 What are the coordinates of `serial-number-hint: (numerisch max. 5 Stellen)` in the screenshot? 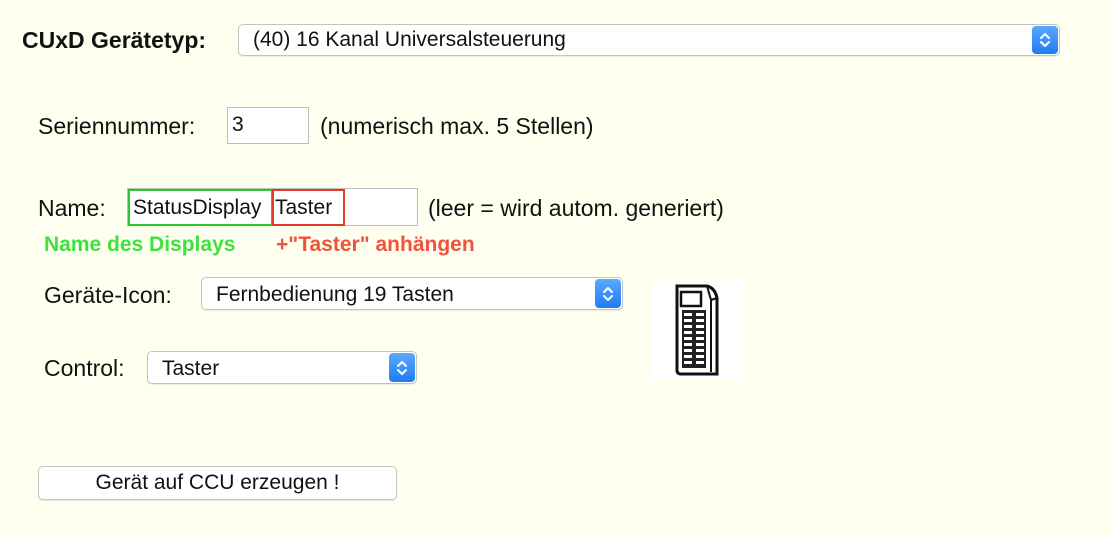 It's located at (457, 126).